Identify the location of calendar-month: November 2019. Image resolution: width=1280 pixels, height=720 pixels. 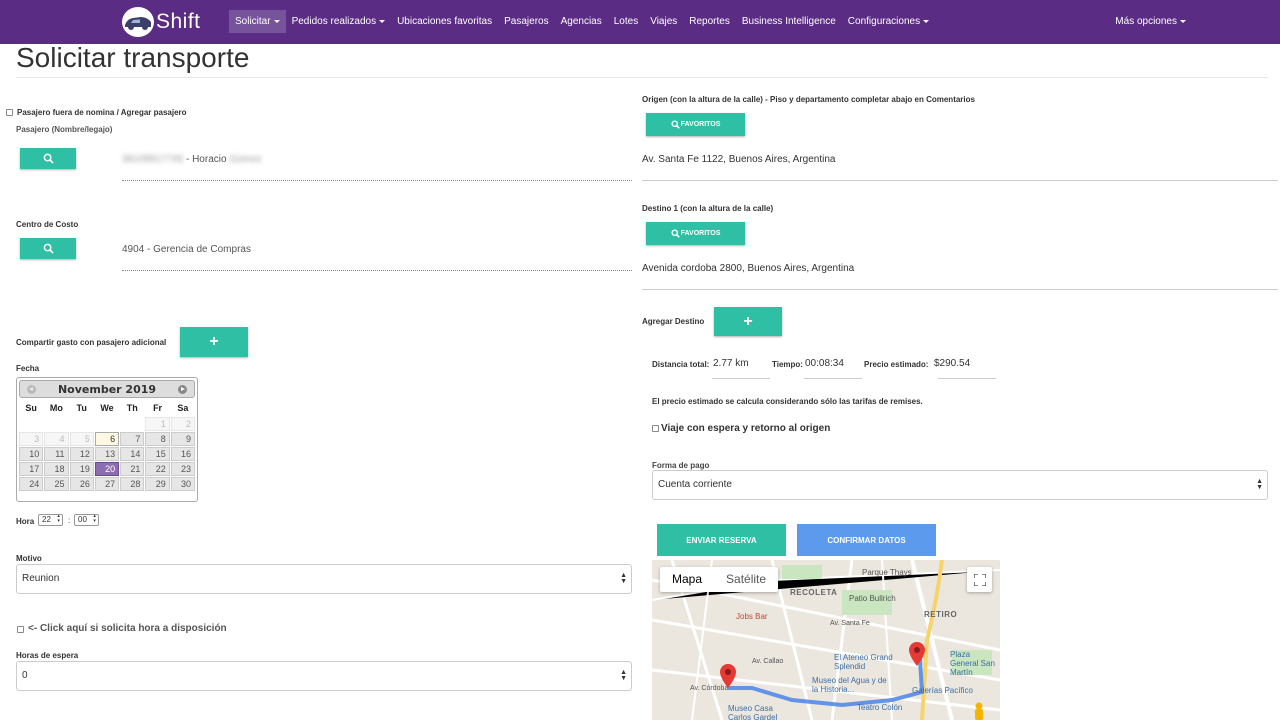
(107, 389).